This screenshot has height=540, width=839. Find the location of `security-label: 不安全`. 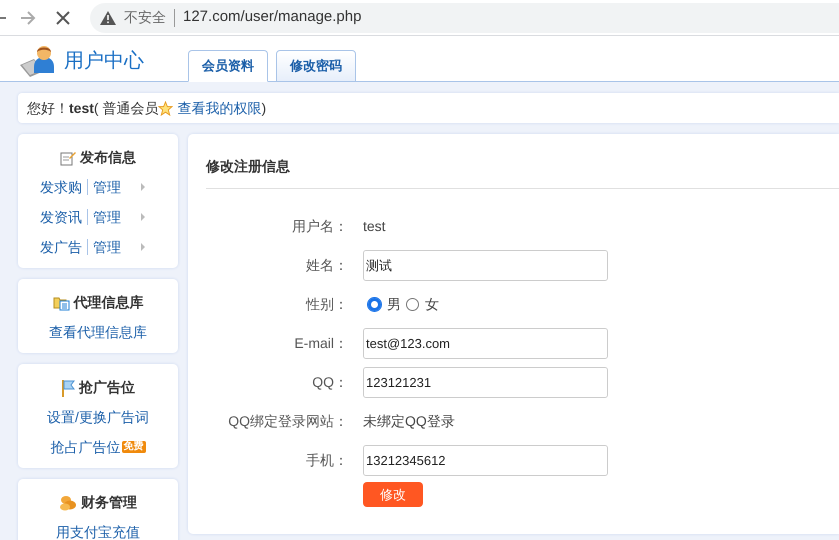

security-label: 不安全 is located at coordinates (145, 17).